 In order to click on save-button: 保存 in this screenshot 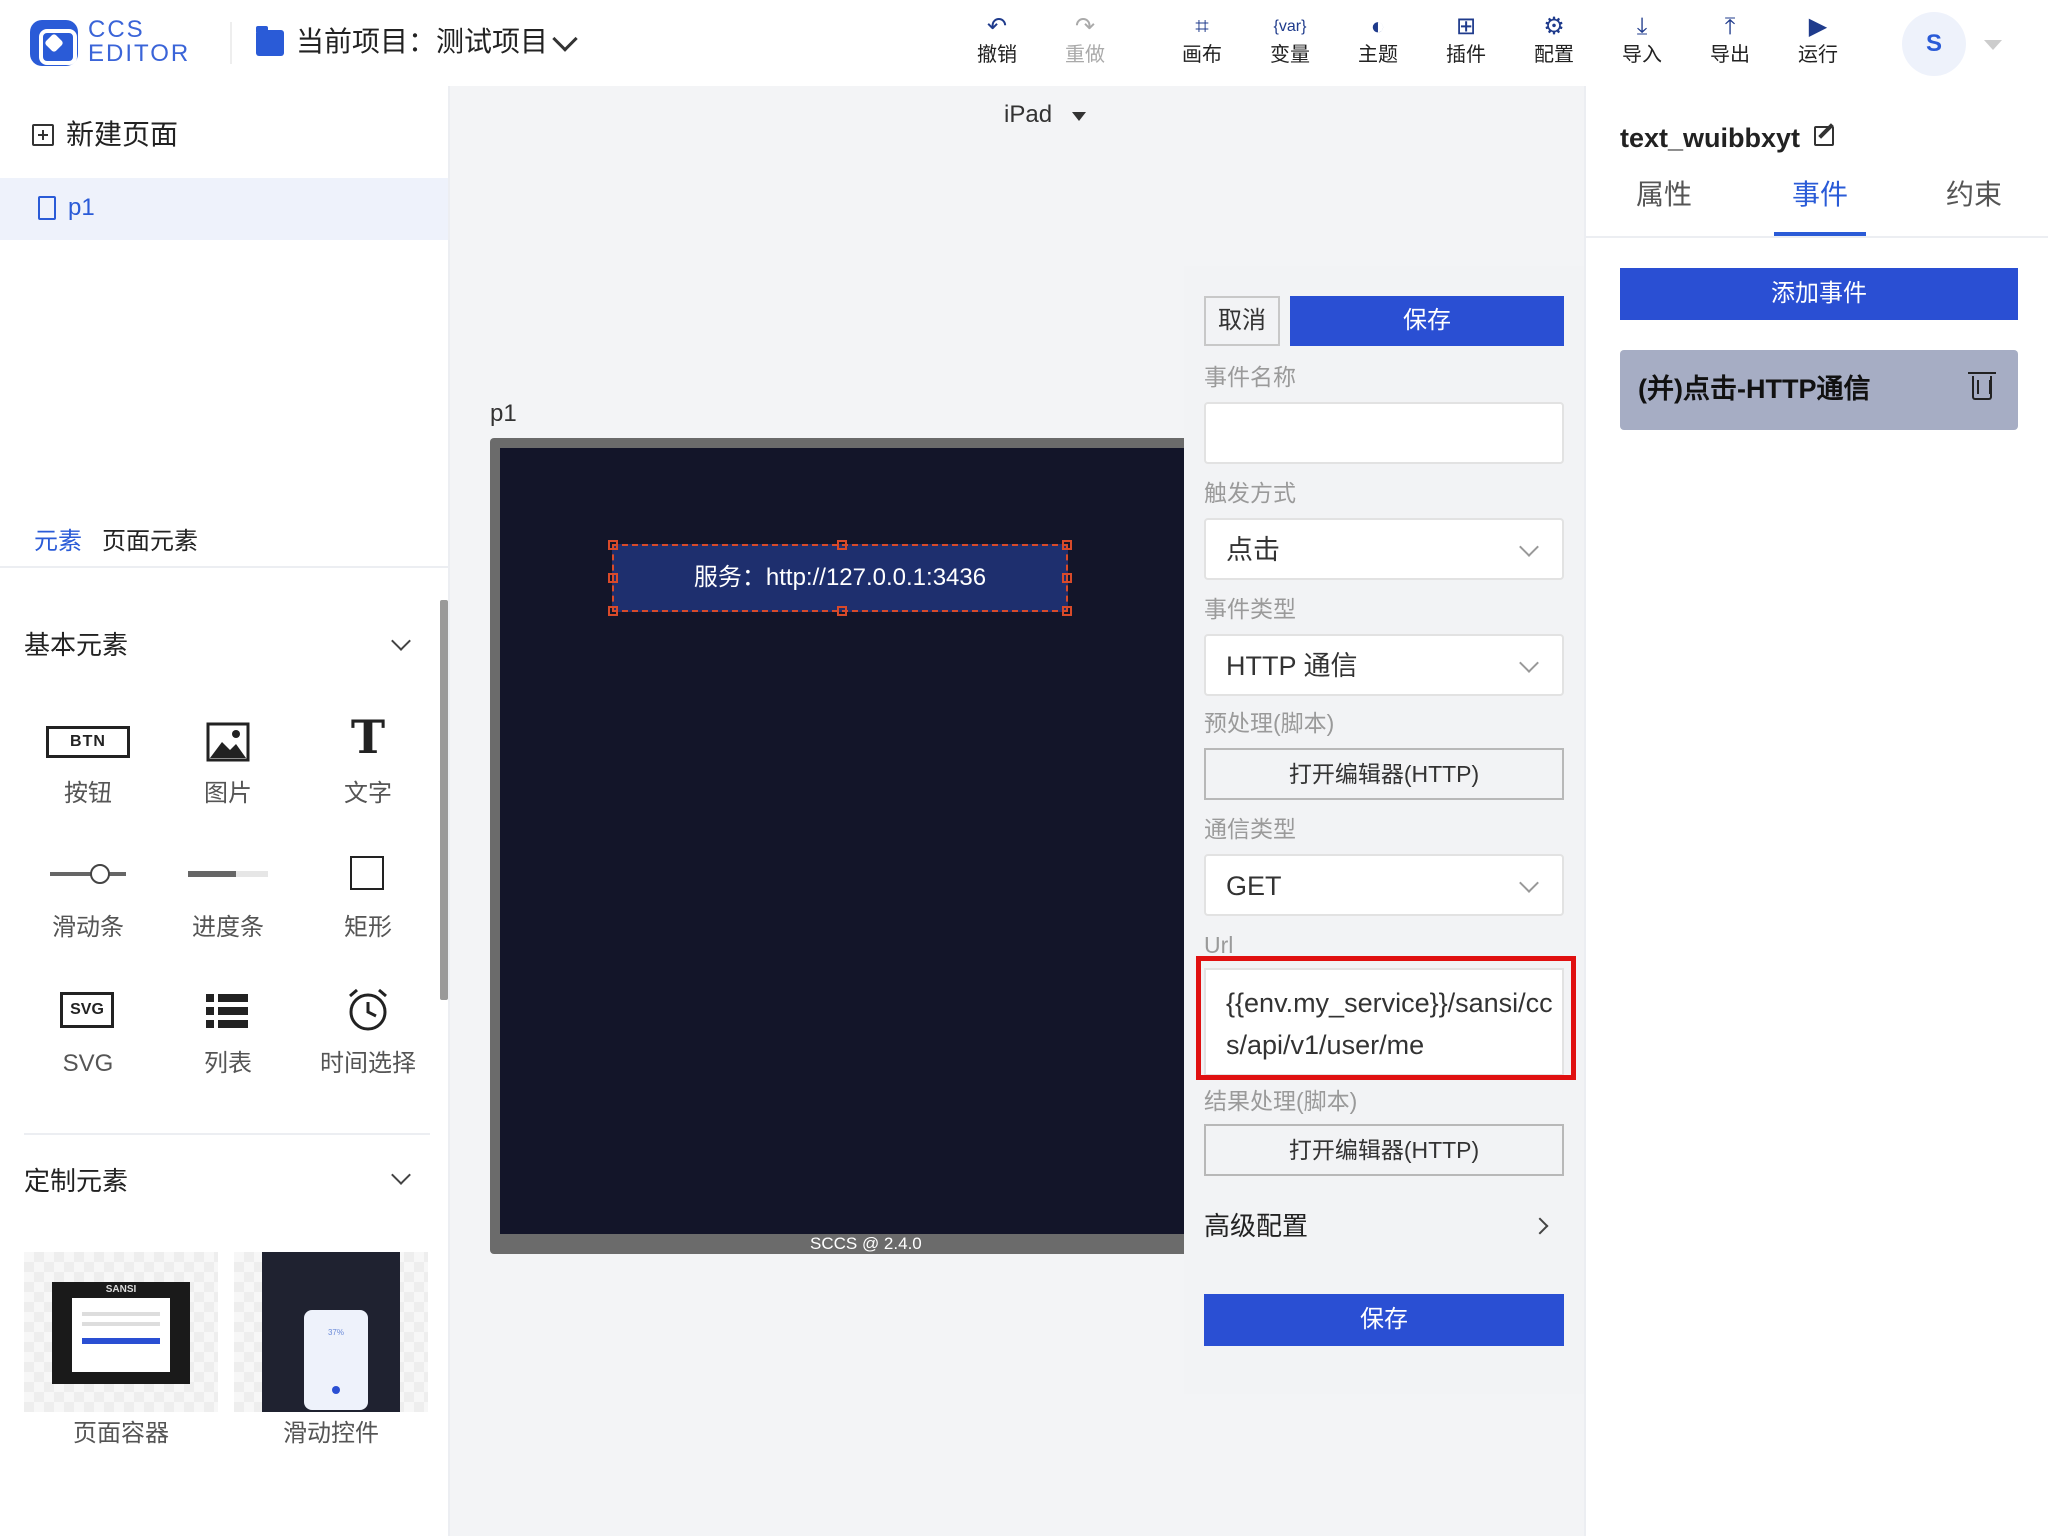, I will do `click(1427, 321)`.